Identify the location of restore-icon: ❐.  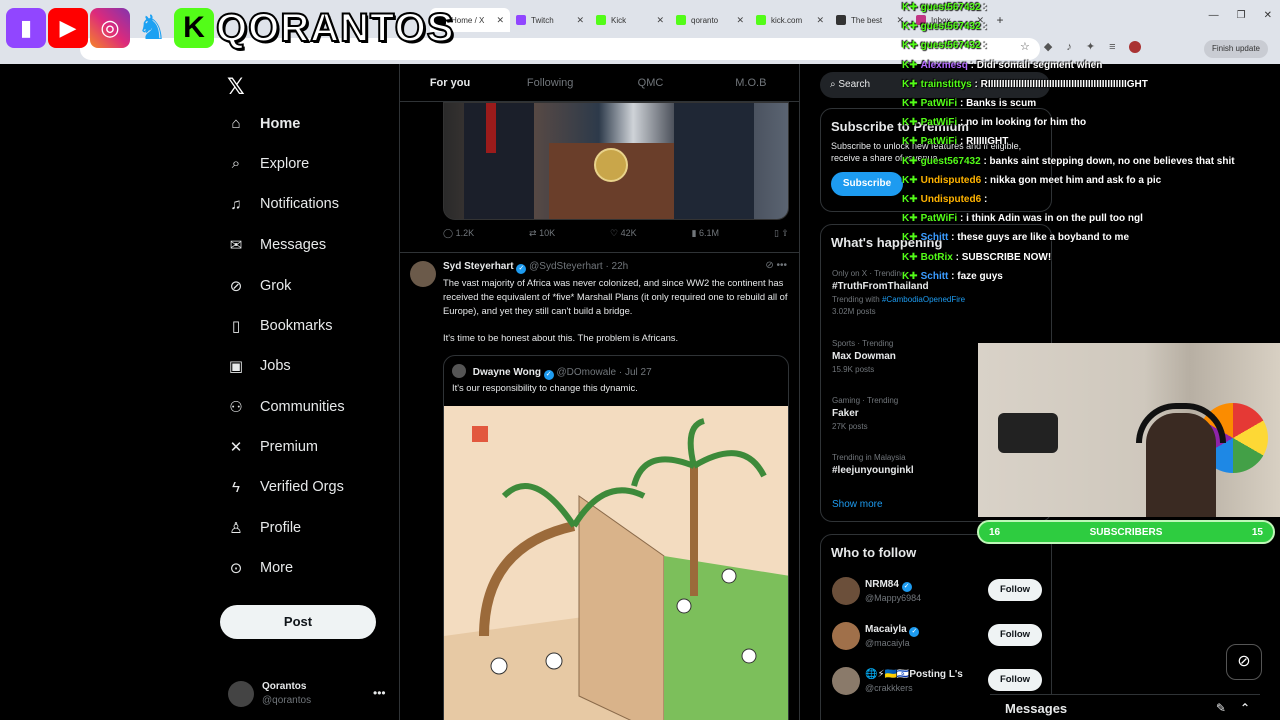
(1241, 15).